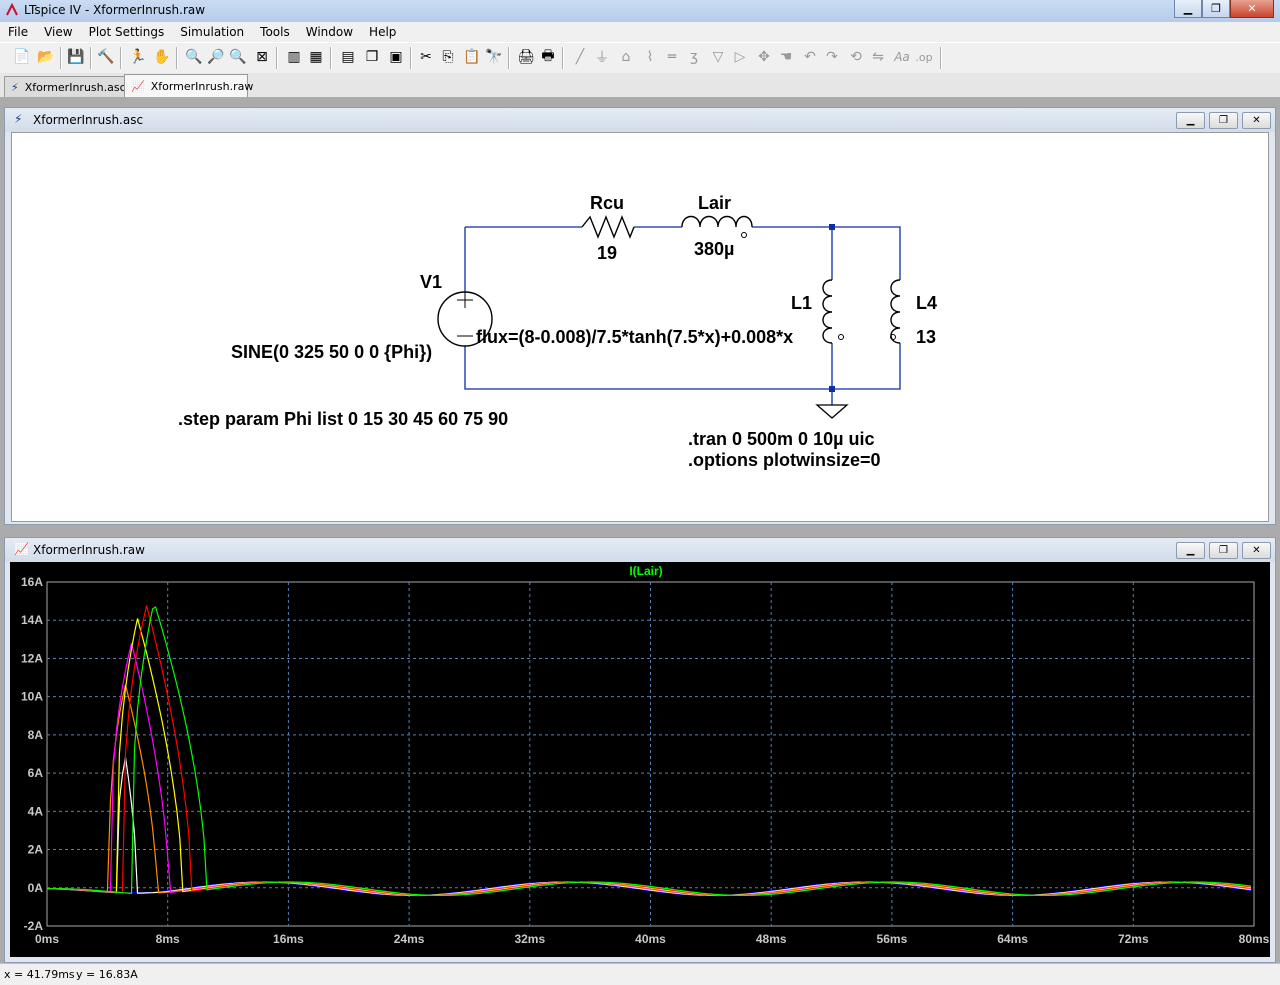  Describe the element at coordinates (138, 57) in the screenshot. I see `run-icon: 🏃` at that location.